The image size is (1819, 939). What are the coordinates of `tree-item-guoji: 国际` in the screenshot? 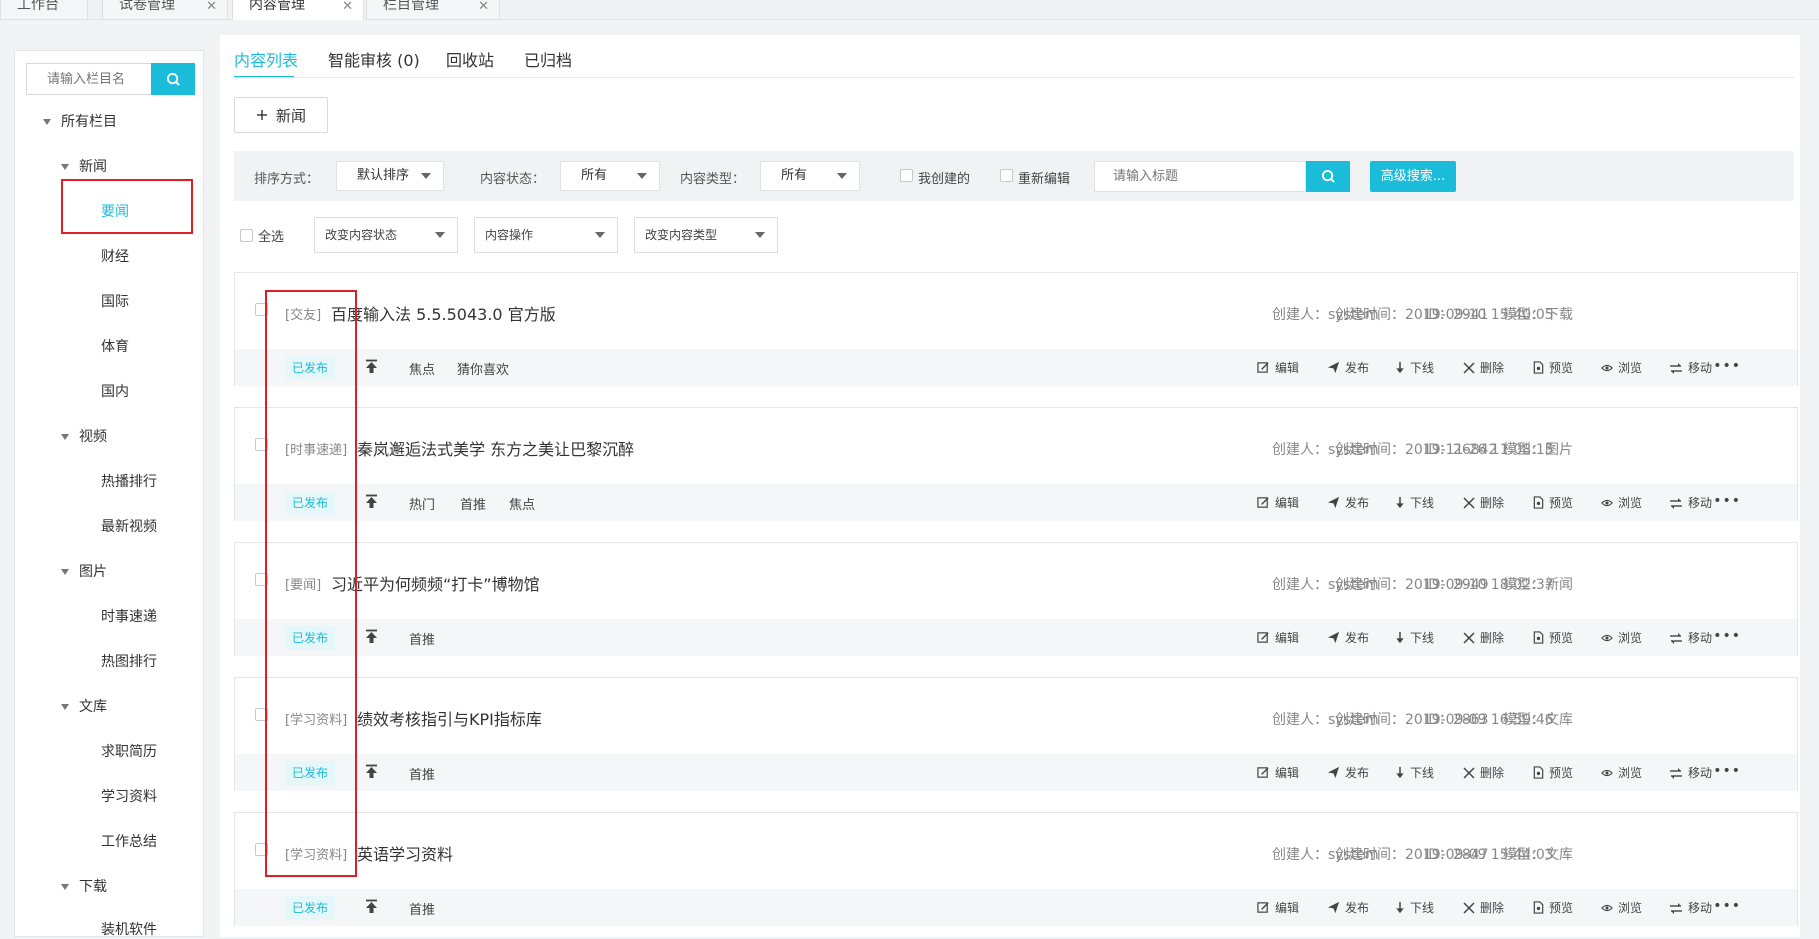 It's located at (115, 301).